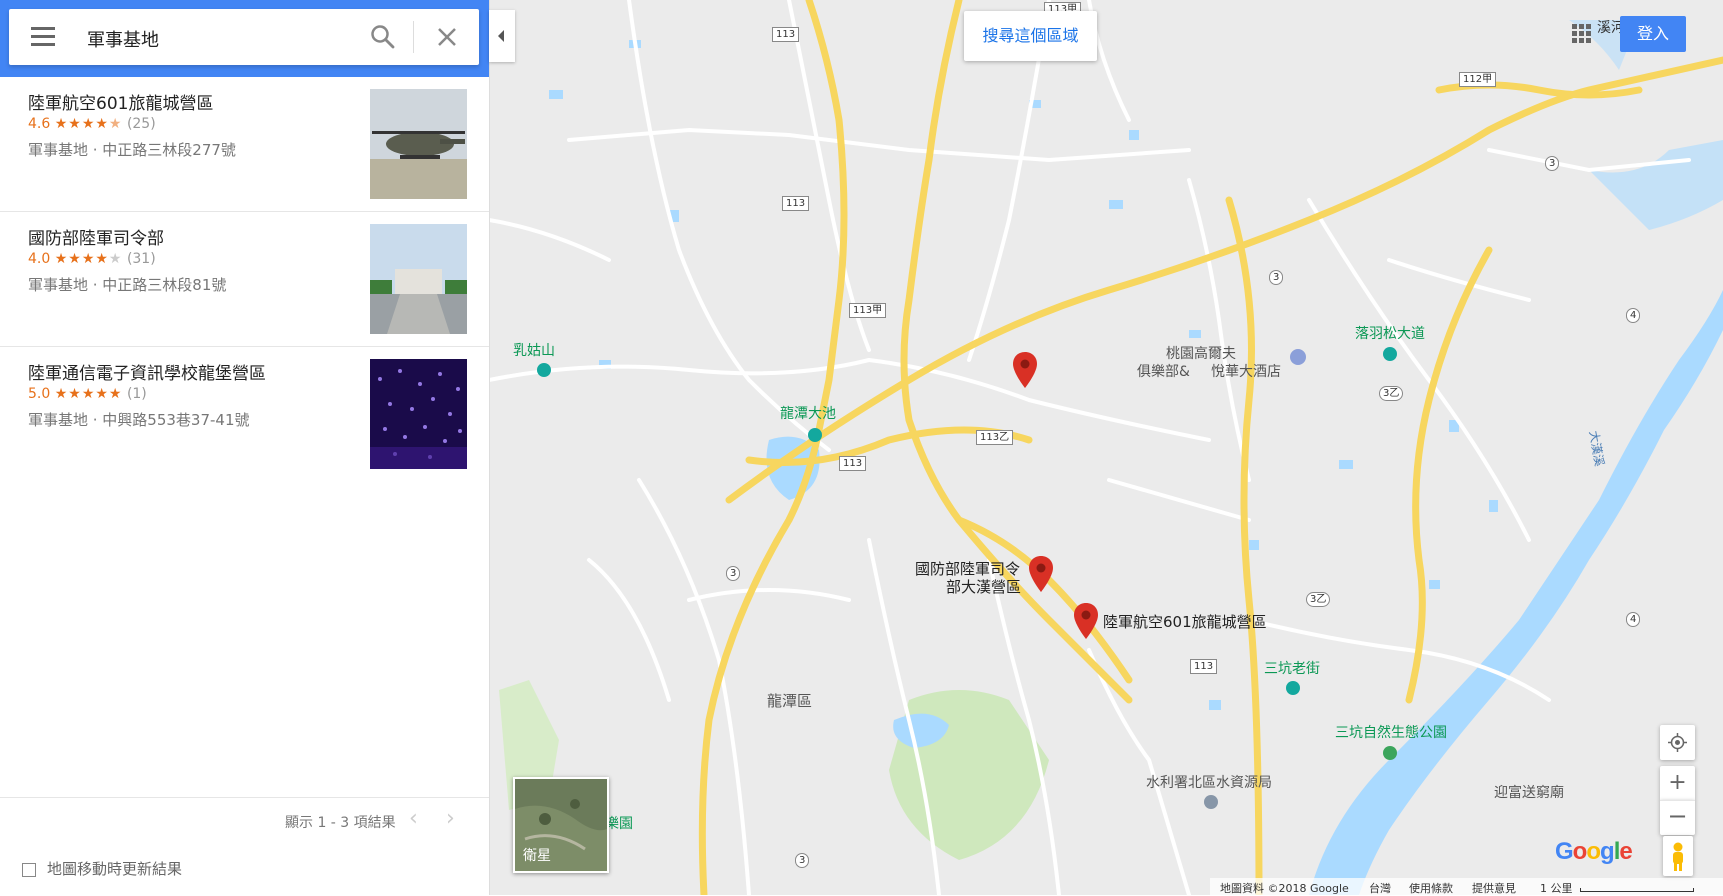  What do you see at coordinates (983, 586) in the screenshot?
I see `pin-label: 部大漢營區` at bounding box center [983, 586].